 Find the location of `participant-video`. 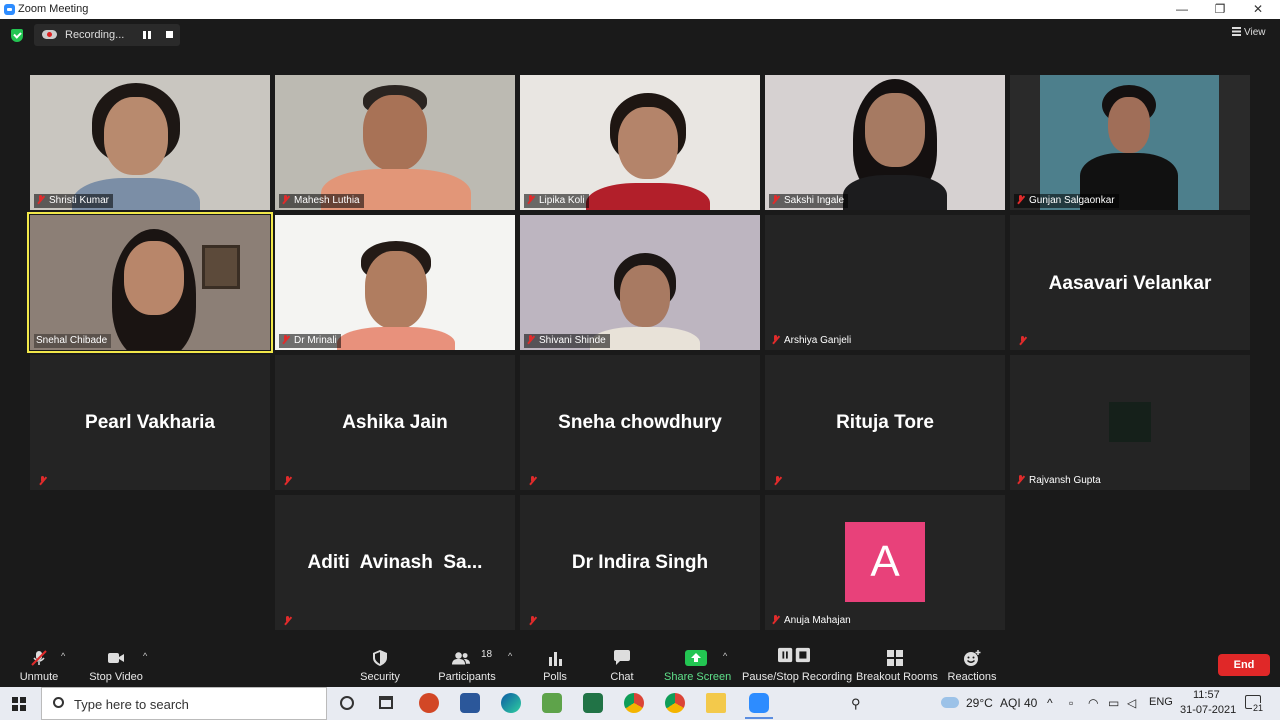

participant-video is located at coordinates (1129, 142).